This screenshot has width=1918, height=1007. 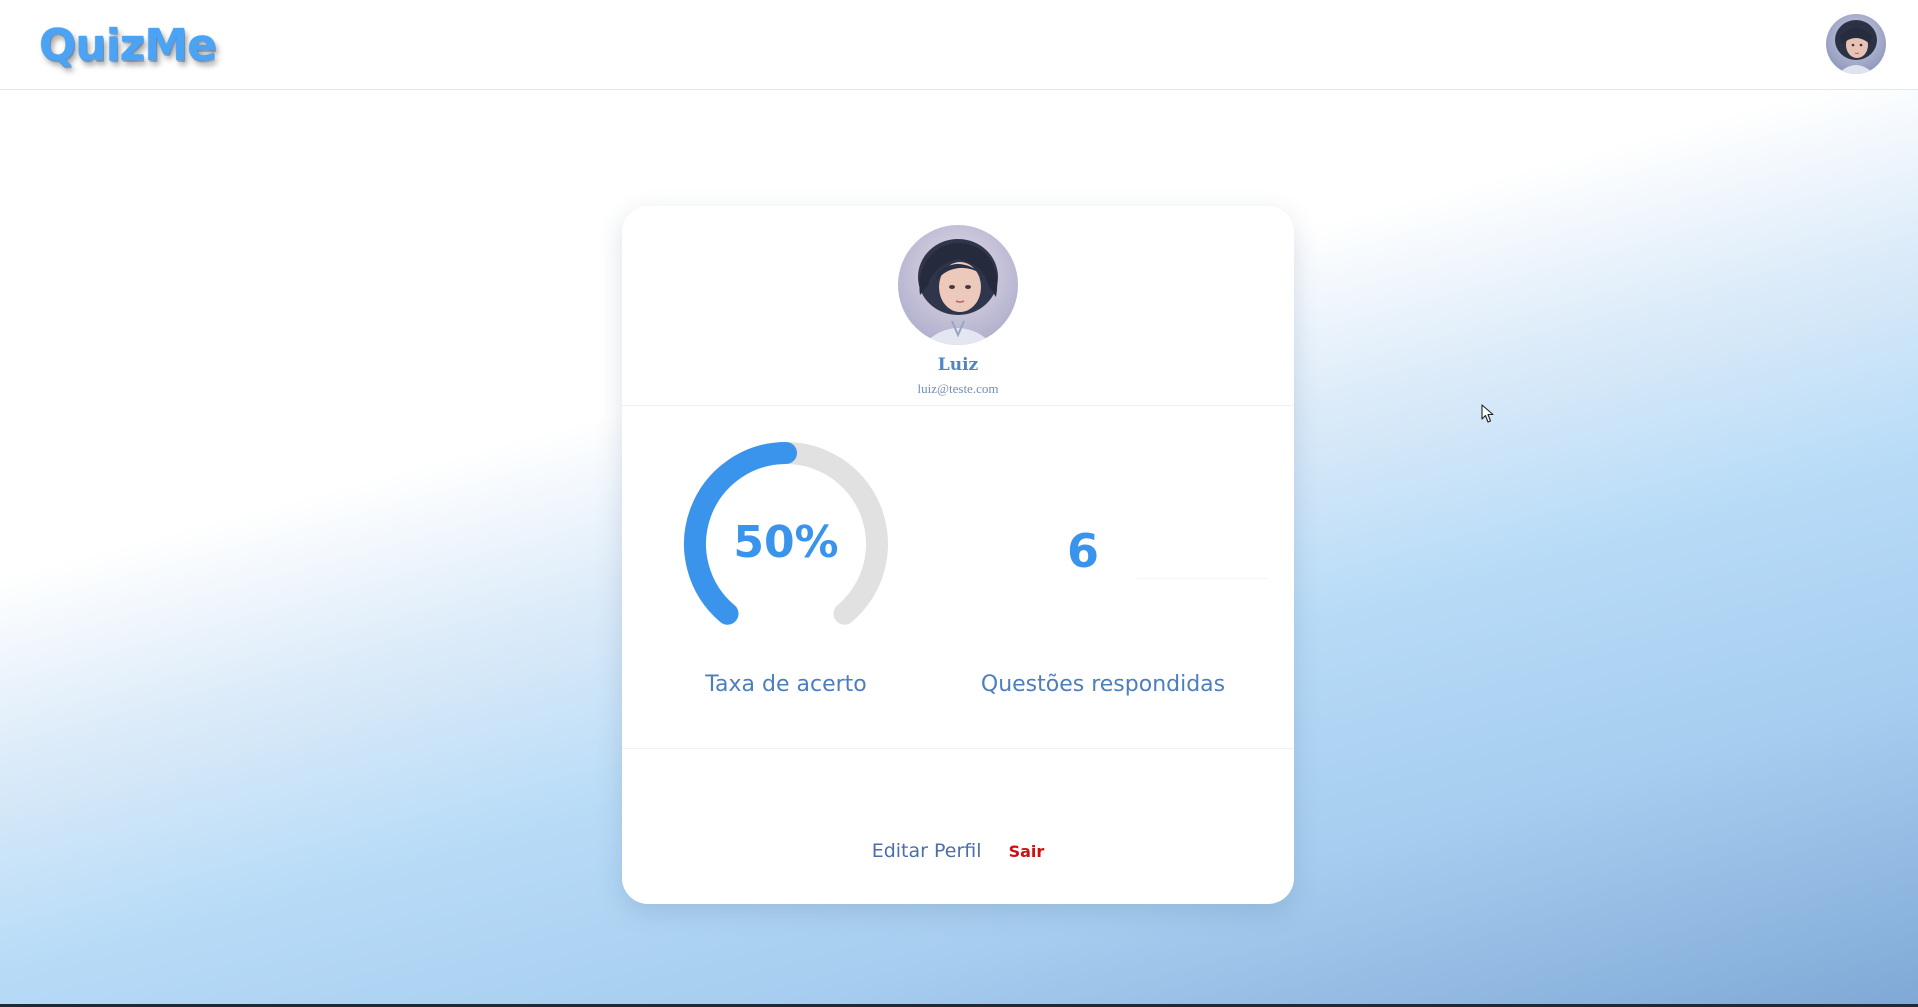 What do you see at coordinates (128, 45) in the screenshot?
I see `app-logo: QuizMe` at bounding box center [128, 45].